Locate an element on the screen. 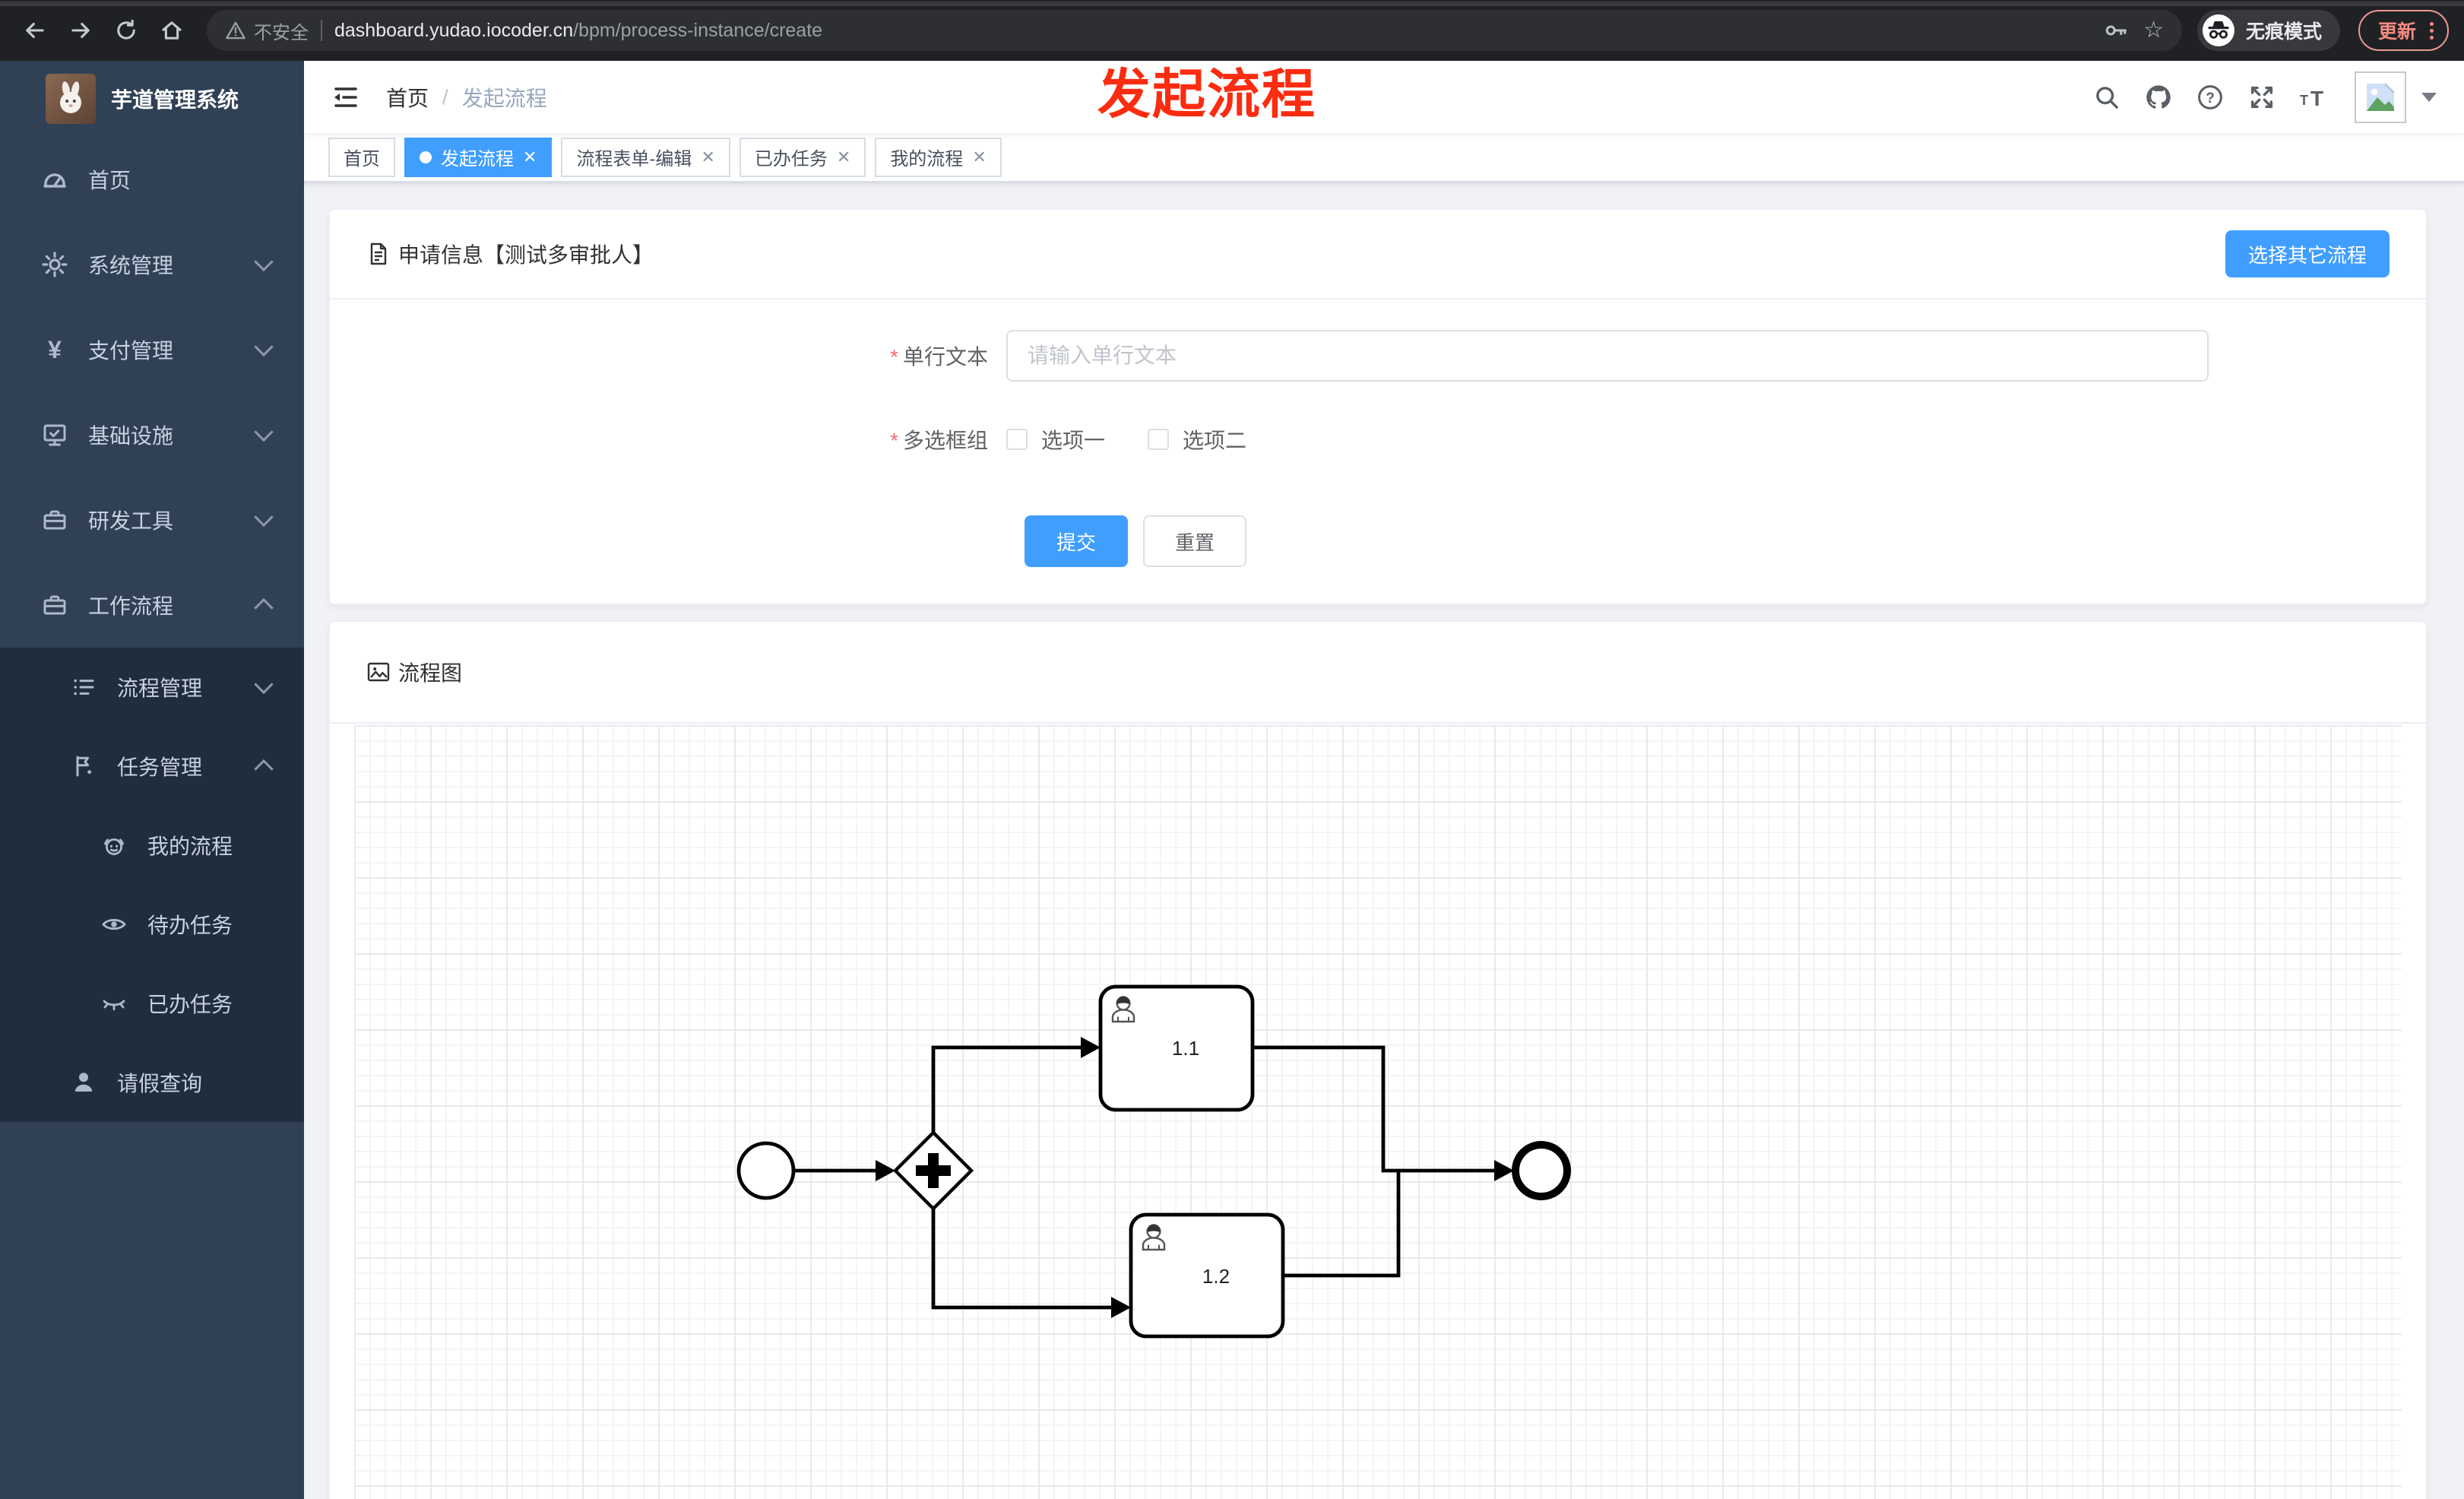 Image resolution: width=2464 pixels, height=1499 pixels. sidebar-item-dev-tools: 研发工具 is located at coordinates (152, 520).